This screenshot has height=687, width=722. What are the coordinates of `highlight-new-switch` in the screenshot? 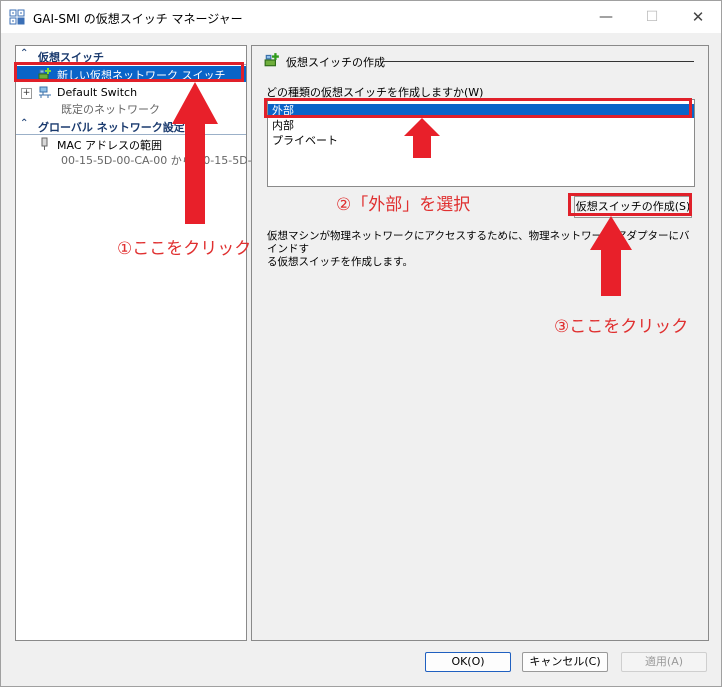 It's located at (129, 72).